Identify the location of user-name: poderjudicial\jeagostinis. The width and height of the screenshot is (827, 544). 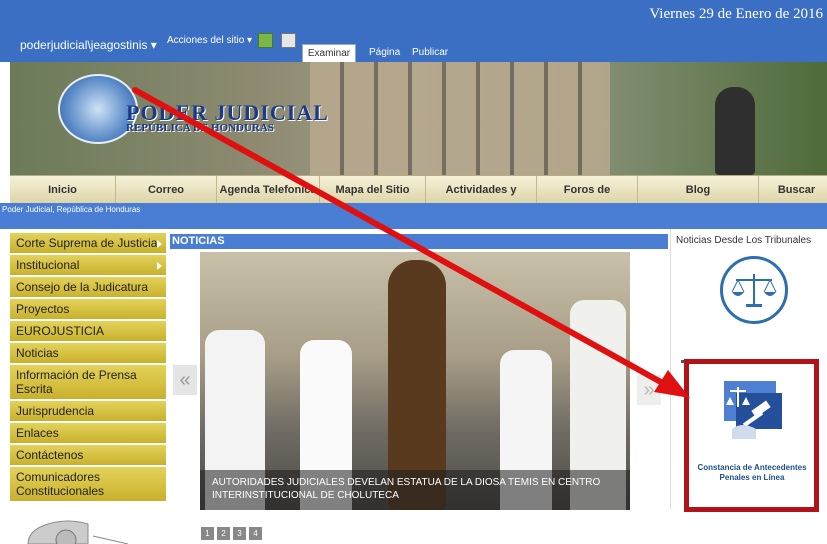
(84, 45).